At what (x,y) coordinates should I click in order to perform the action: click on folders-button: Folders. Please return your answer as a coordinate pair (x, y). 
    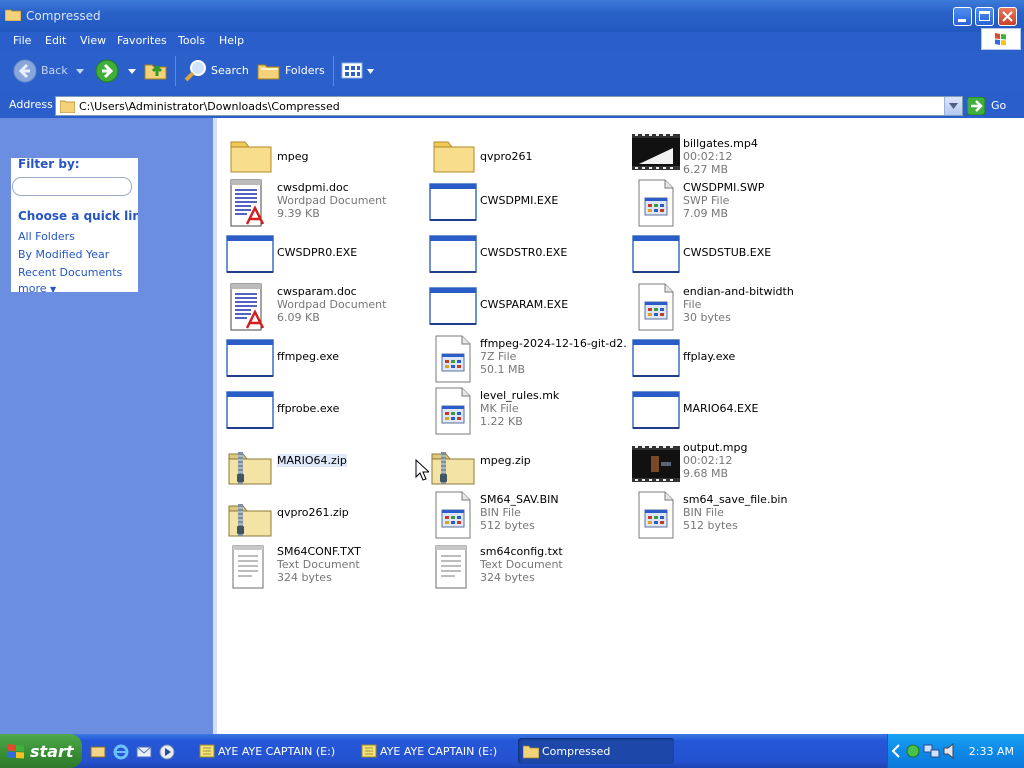
    Looking at the image, I should click on (291, 71).